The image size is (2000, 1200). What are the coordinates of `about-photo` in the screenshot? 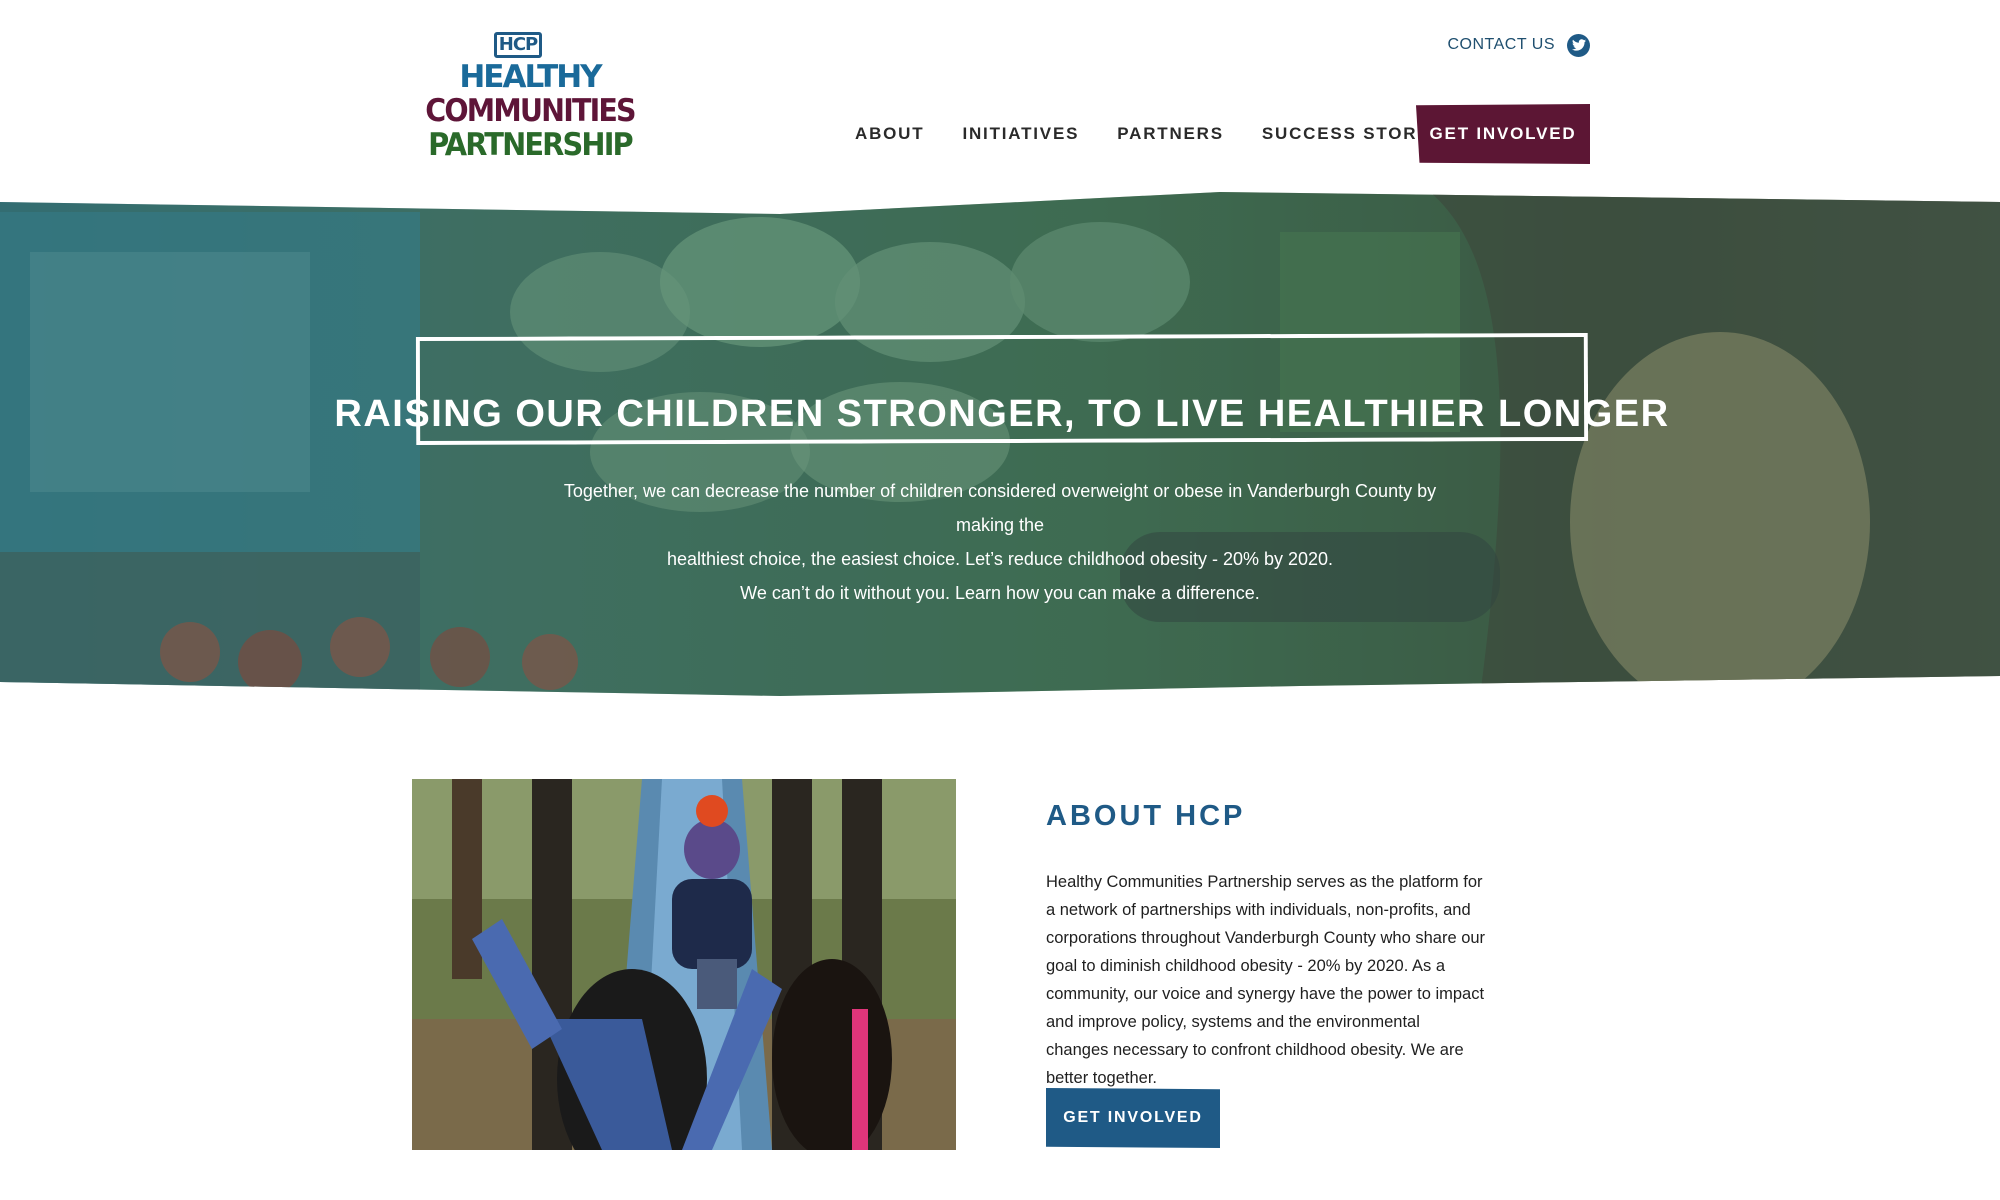 It's located at (684, 964).